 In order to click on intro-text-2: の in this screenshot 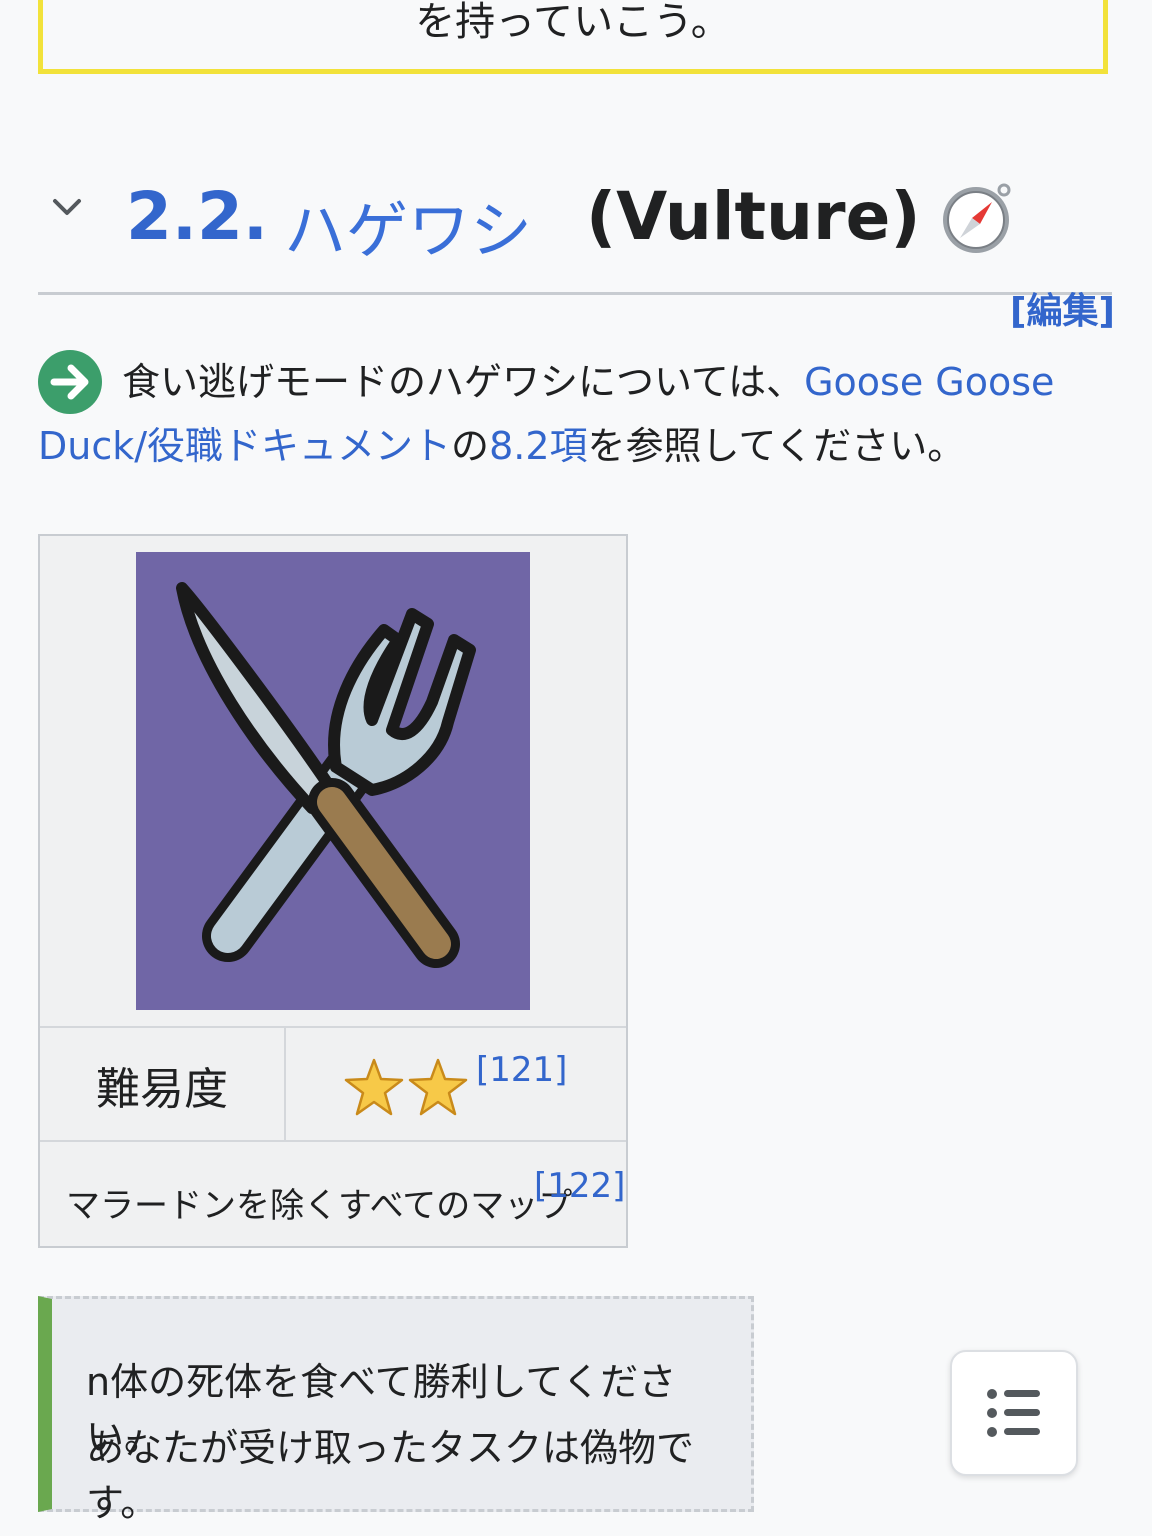, I will do `click(470, 446)`.